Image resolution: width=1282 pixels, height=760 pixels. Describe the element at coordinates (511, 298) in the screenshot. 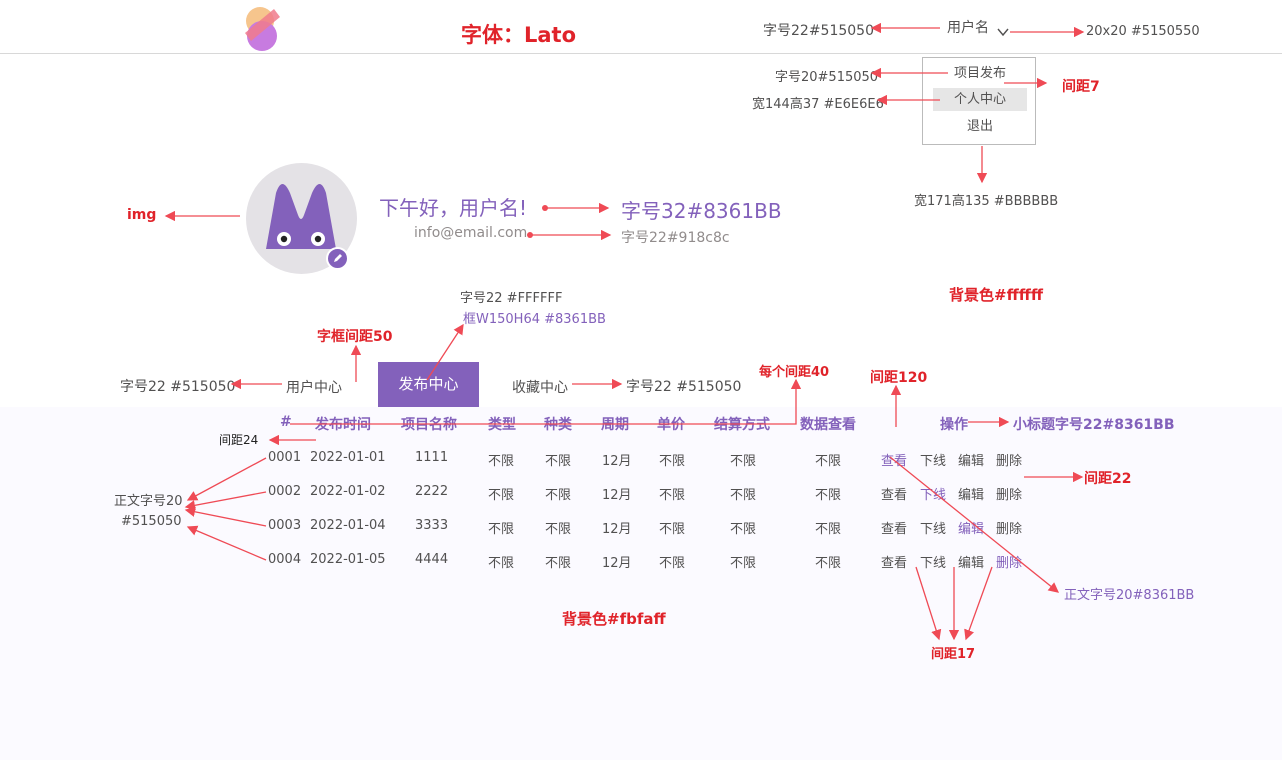

I see `publish-button-font-note: 字号22 #FFFFFF` at that location.